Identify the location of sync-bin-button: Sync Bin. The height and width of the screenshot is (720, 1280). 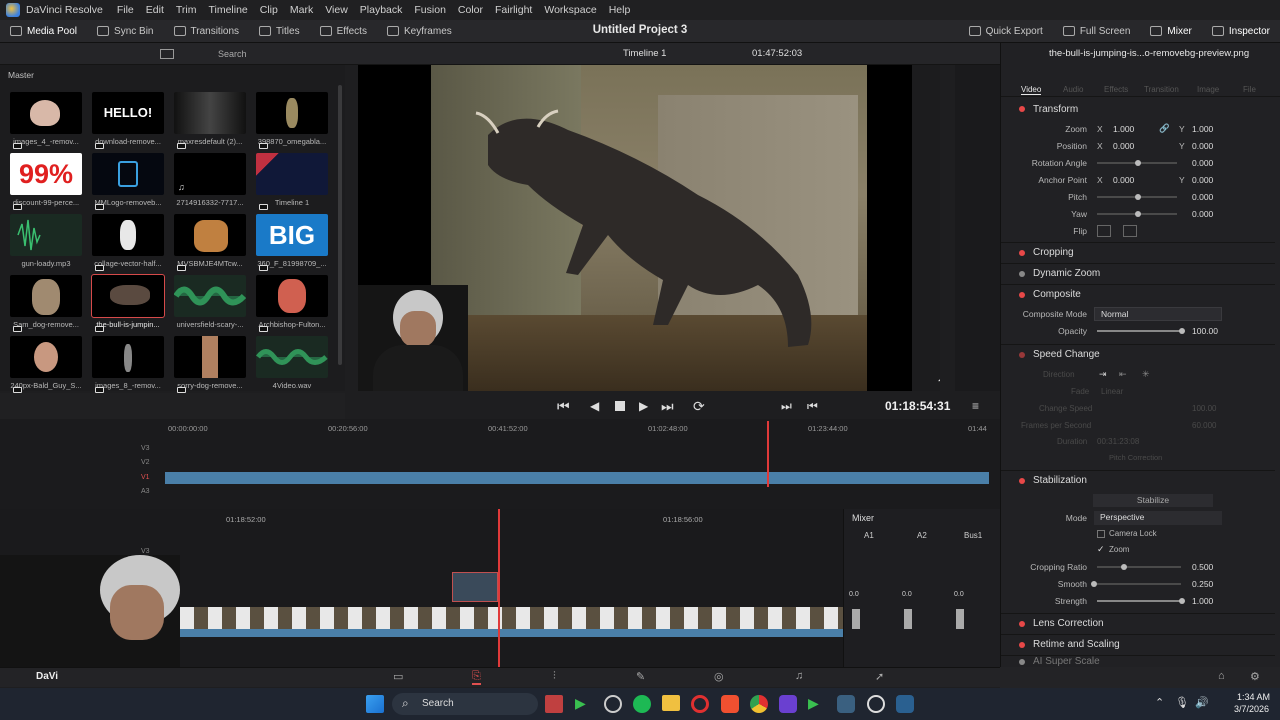
(125, 31).